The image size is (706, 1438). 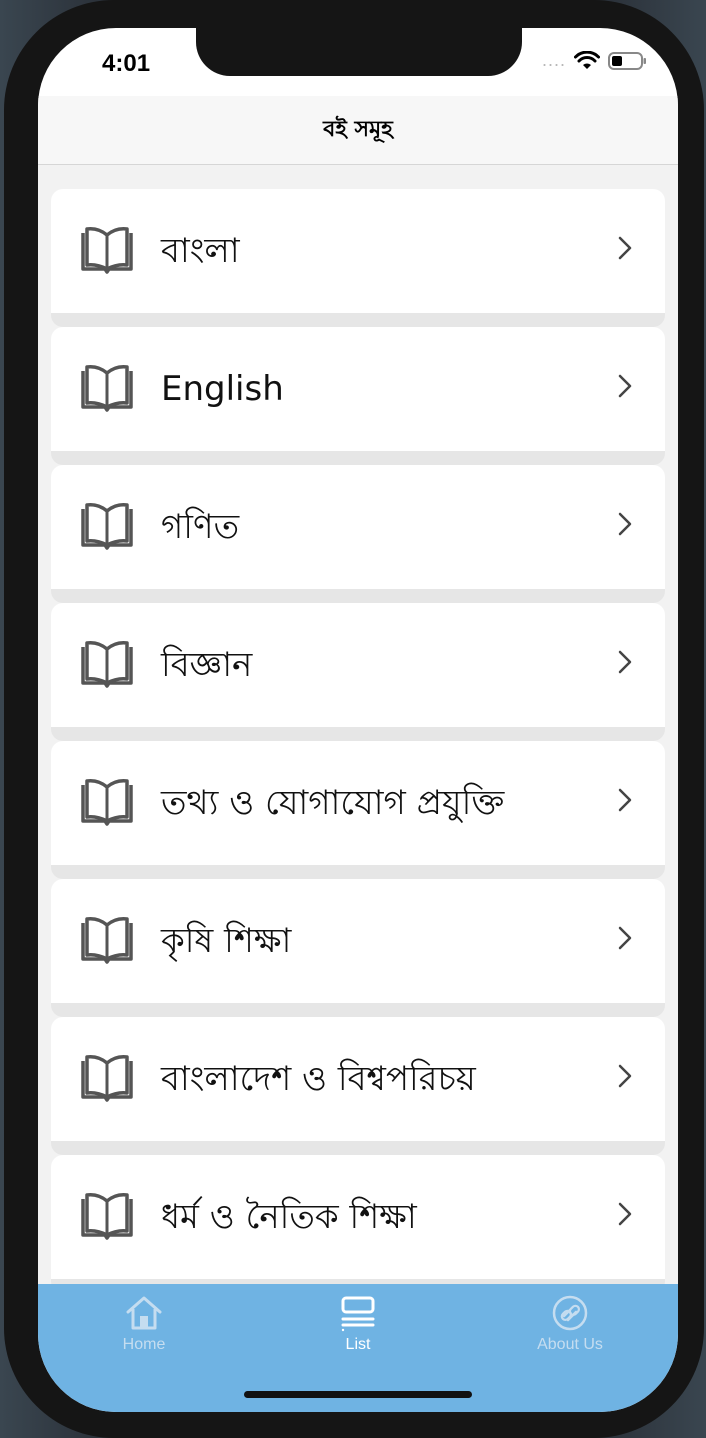 What do you see at coordinates (359, 52) in the screenshot?
I see `device-notch` at bounding box center [359, 52].